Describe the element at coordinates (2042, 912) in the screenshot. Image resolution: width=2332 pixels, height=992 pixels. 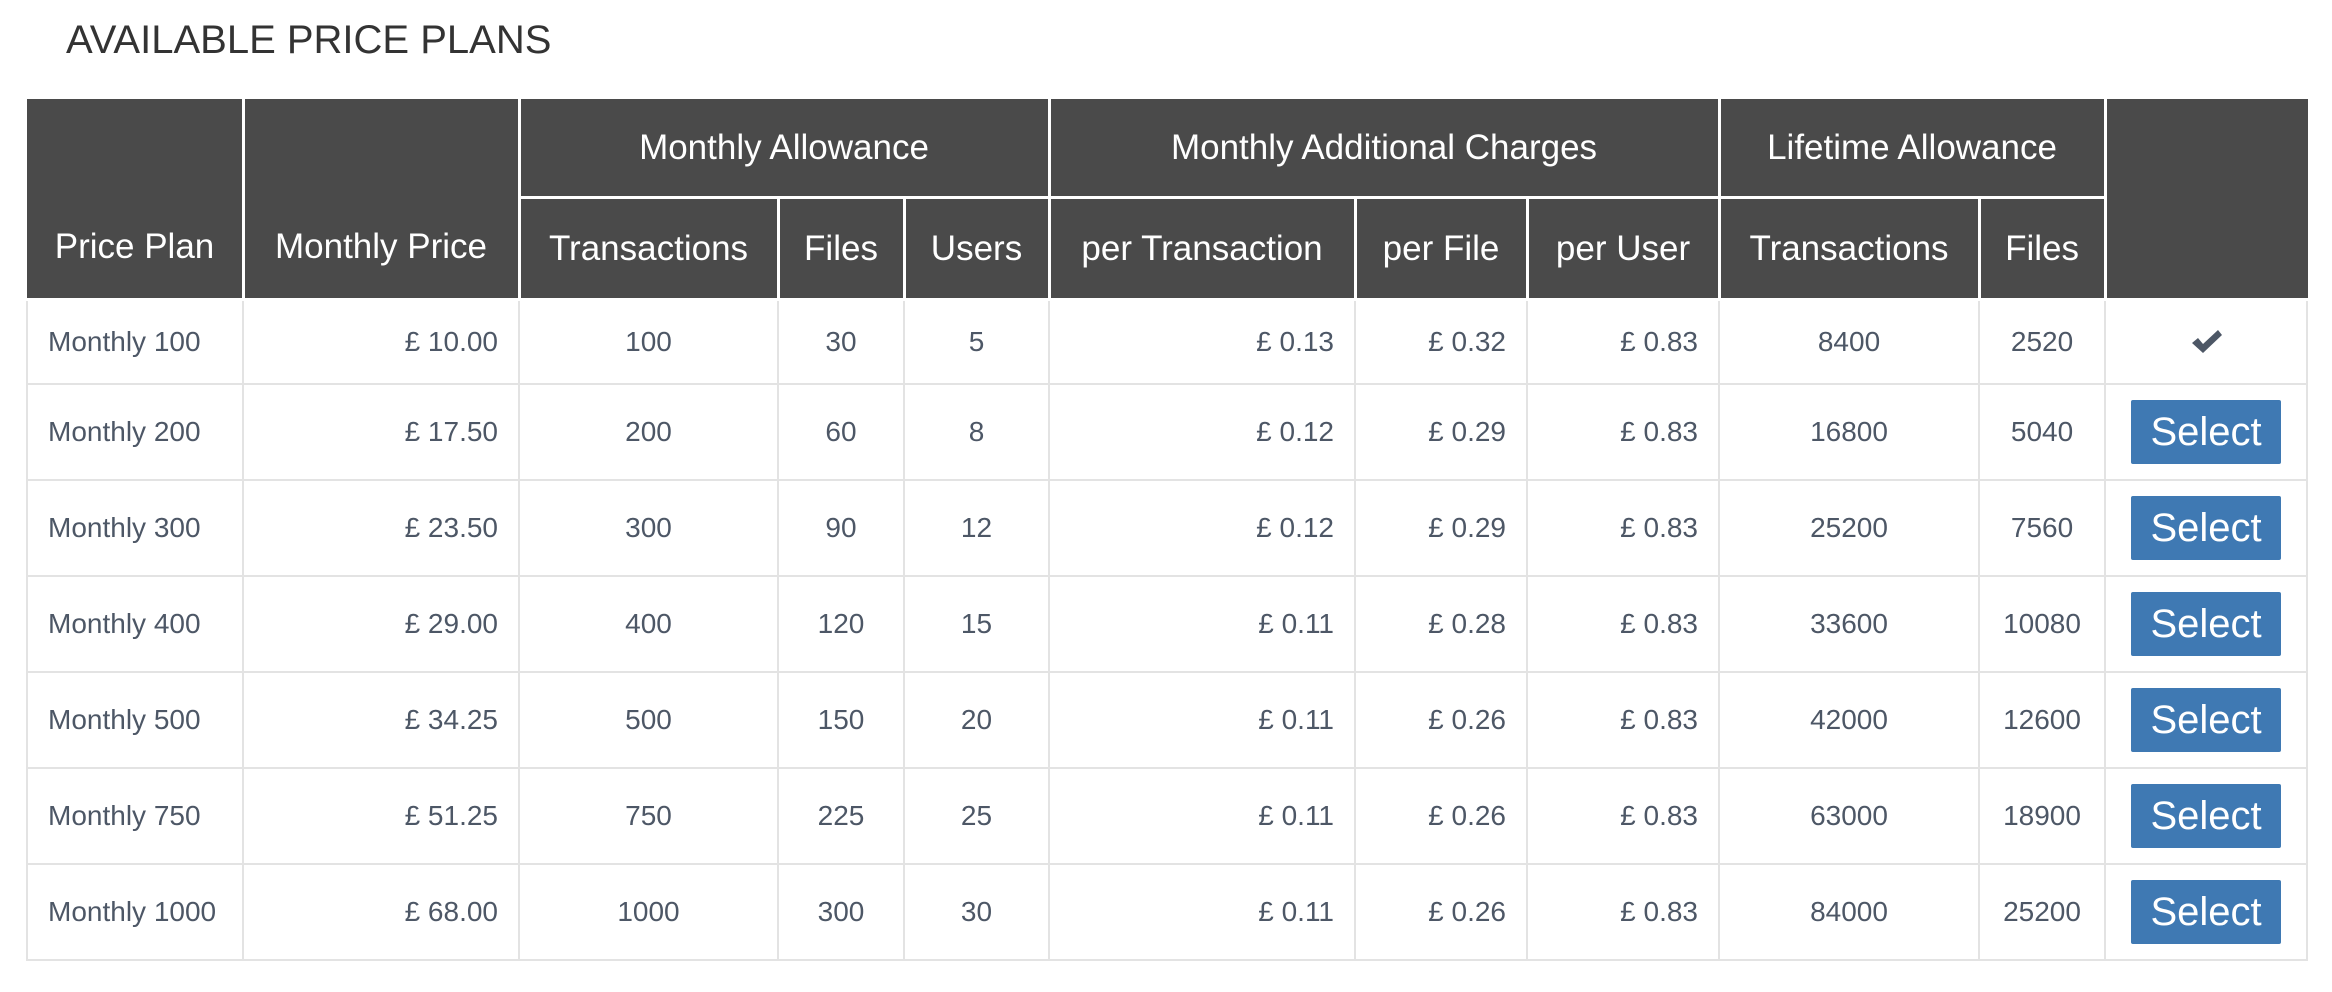
I see `lifetime-files: 25200` at that location.